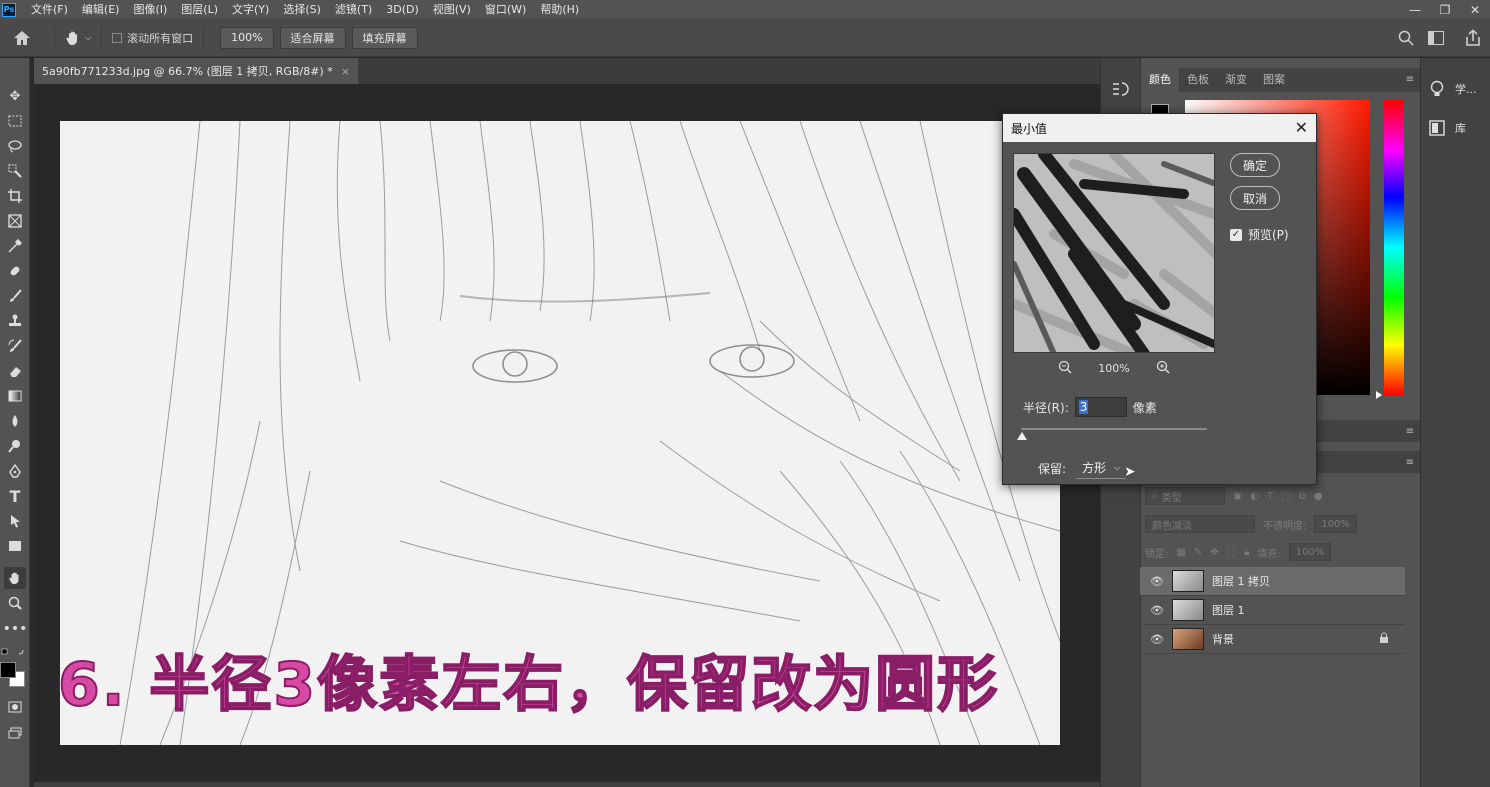 The height and width of the screenshot is (787, 1490). Describe the element at coordinates (1473, 39) in the screenshot. I see `share-icon` at that location.